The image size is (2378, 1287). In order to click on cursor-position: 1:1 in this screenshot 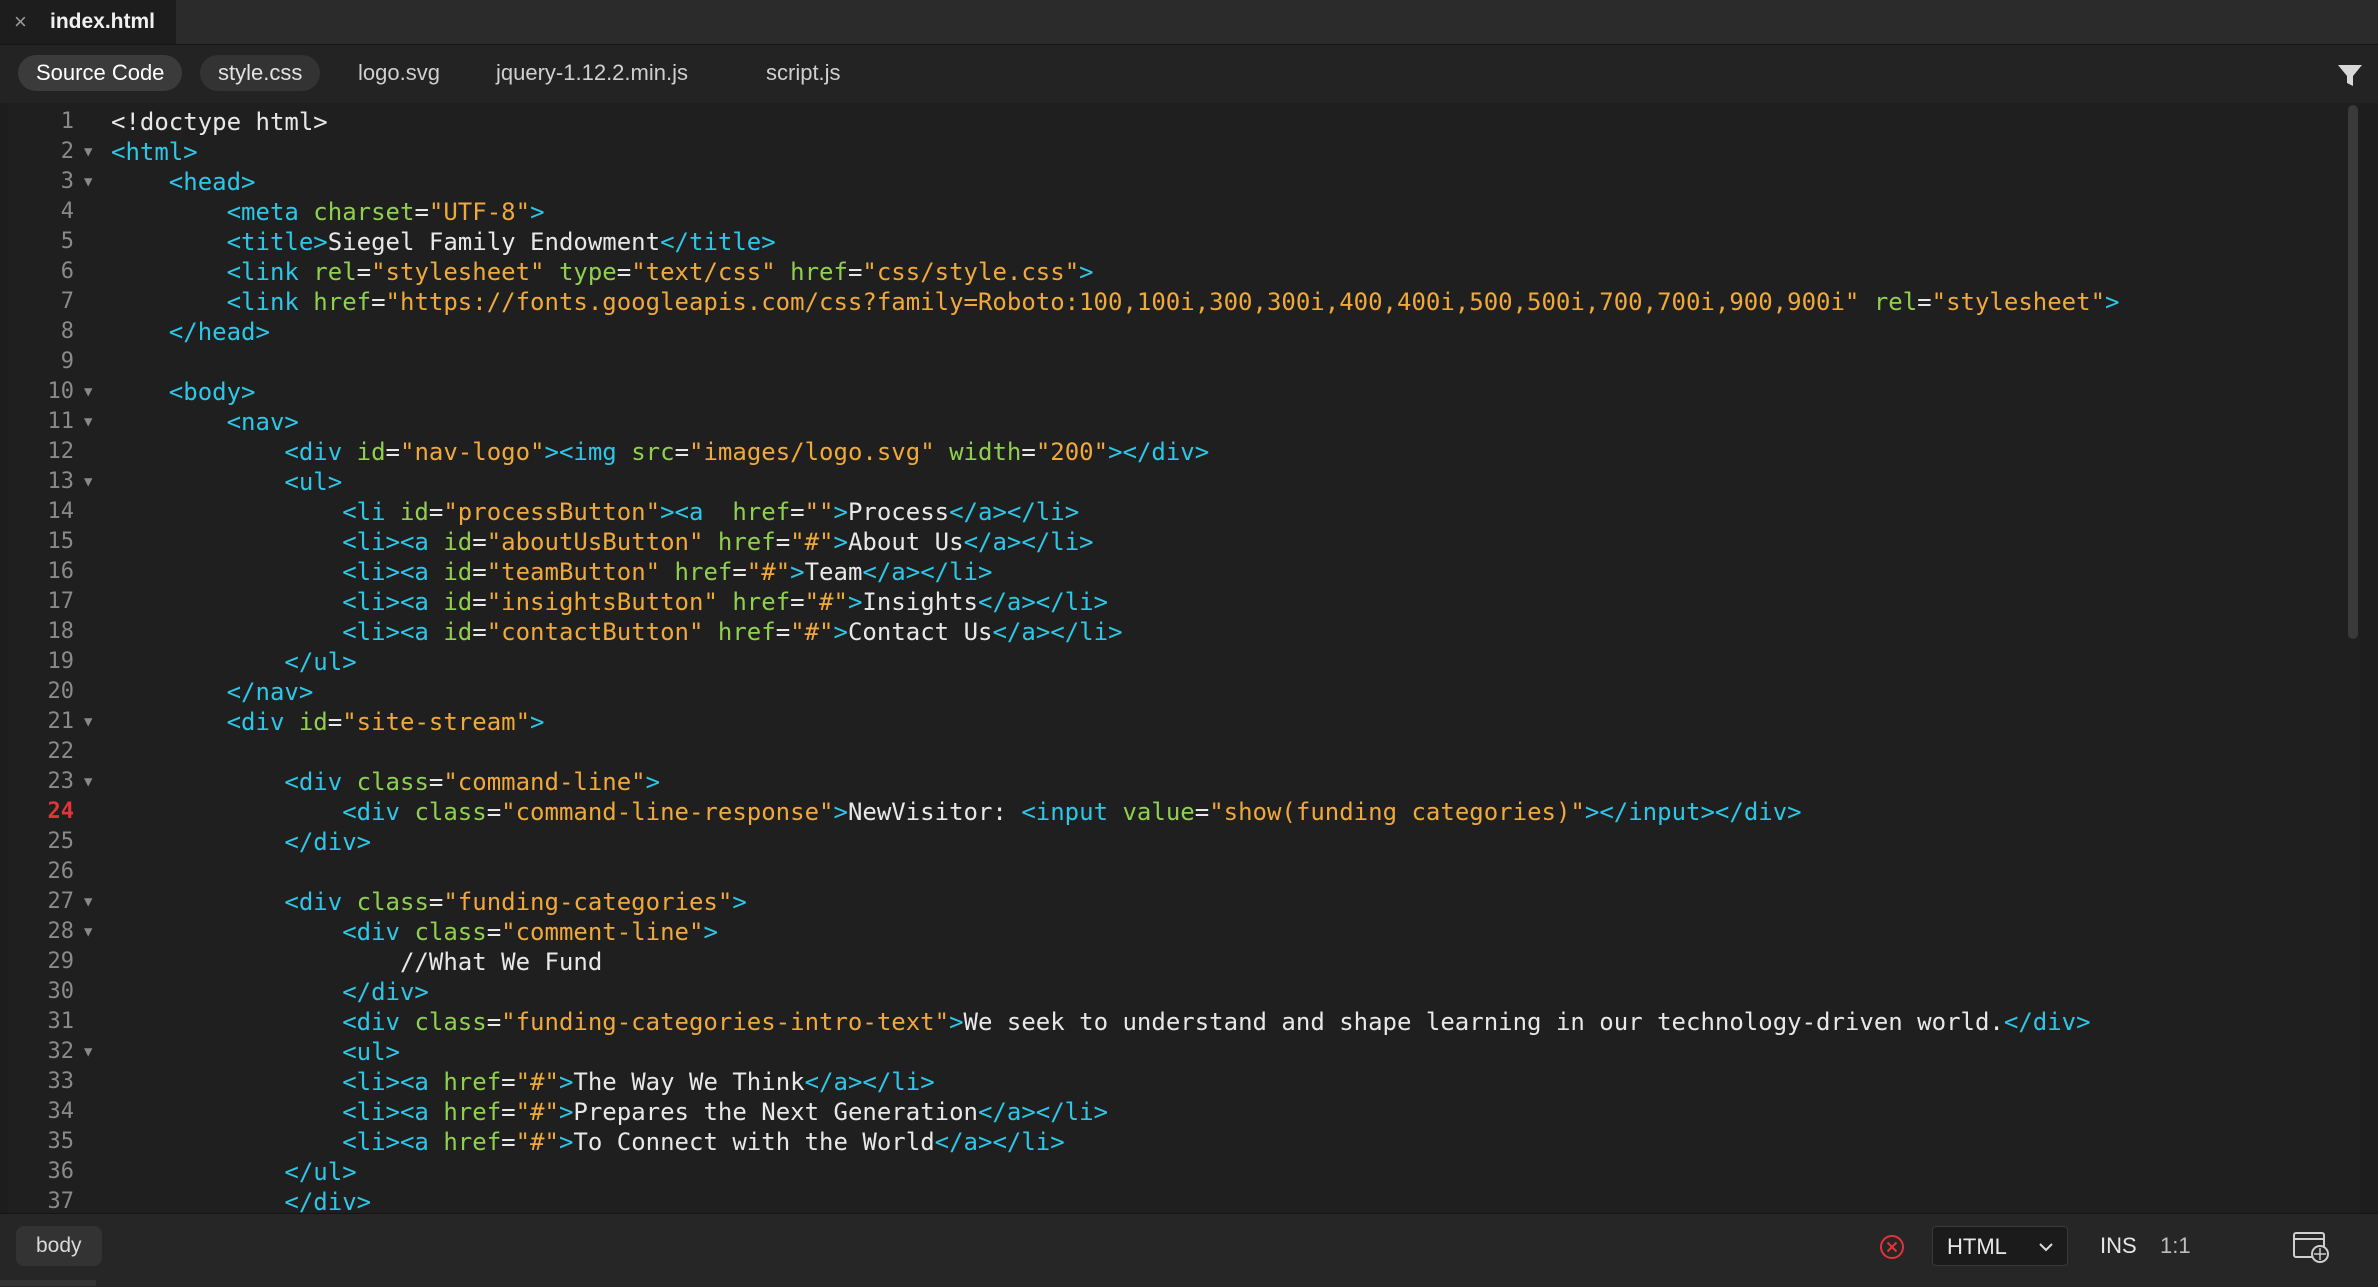, I will do `click(2175, 1245)`.